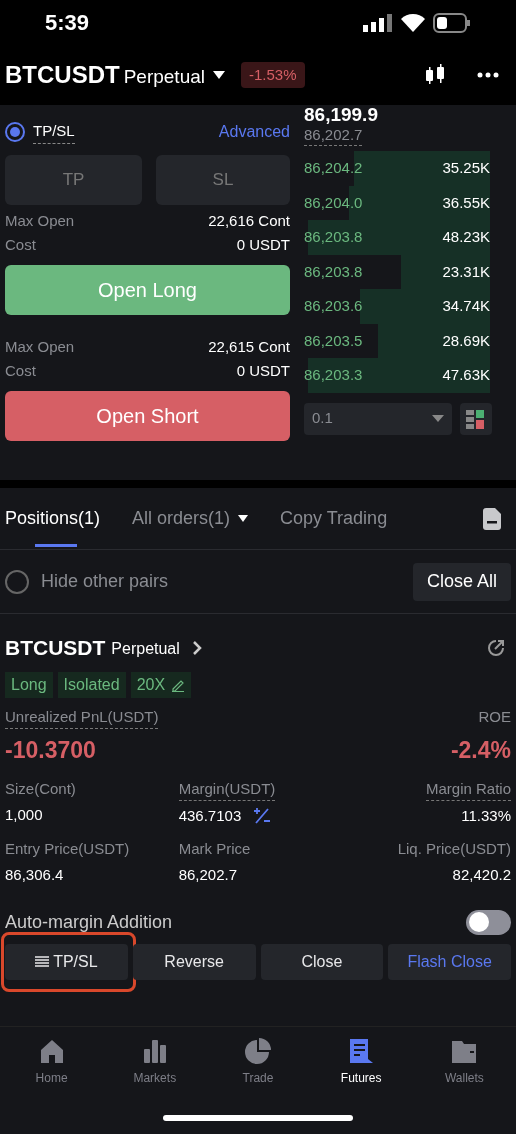 The width and height of the screenshot is (516, 1134). I want to click on symbol-title: BTCUSDT, so click(62, 75).